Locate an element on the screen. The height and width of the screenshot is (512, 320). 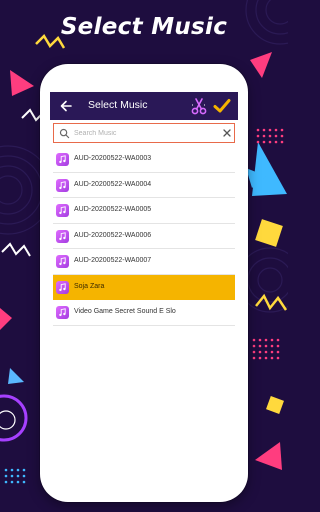
song-title: AUD-20200522-WA0005 is located at coordinates (113, 209).